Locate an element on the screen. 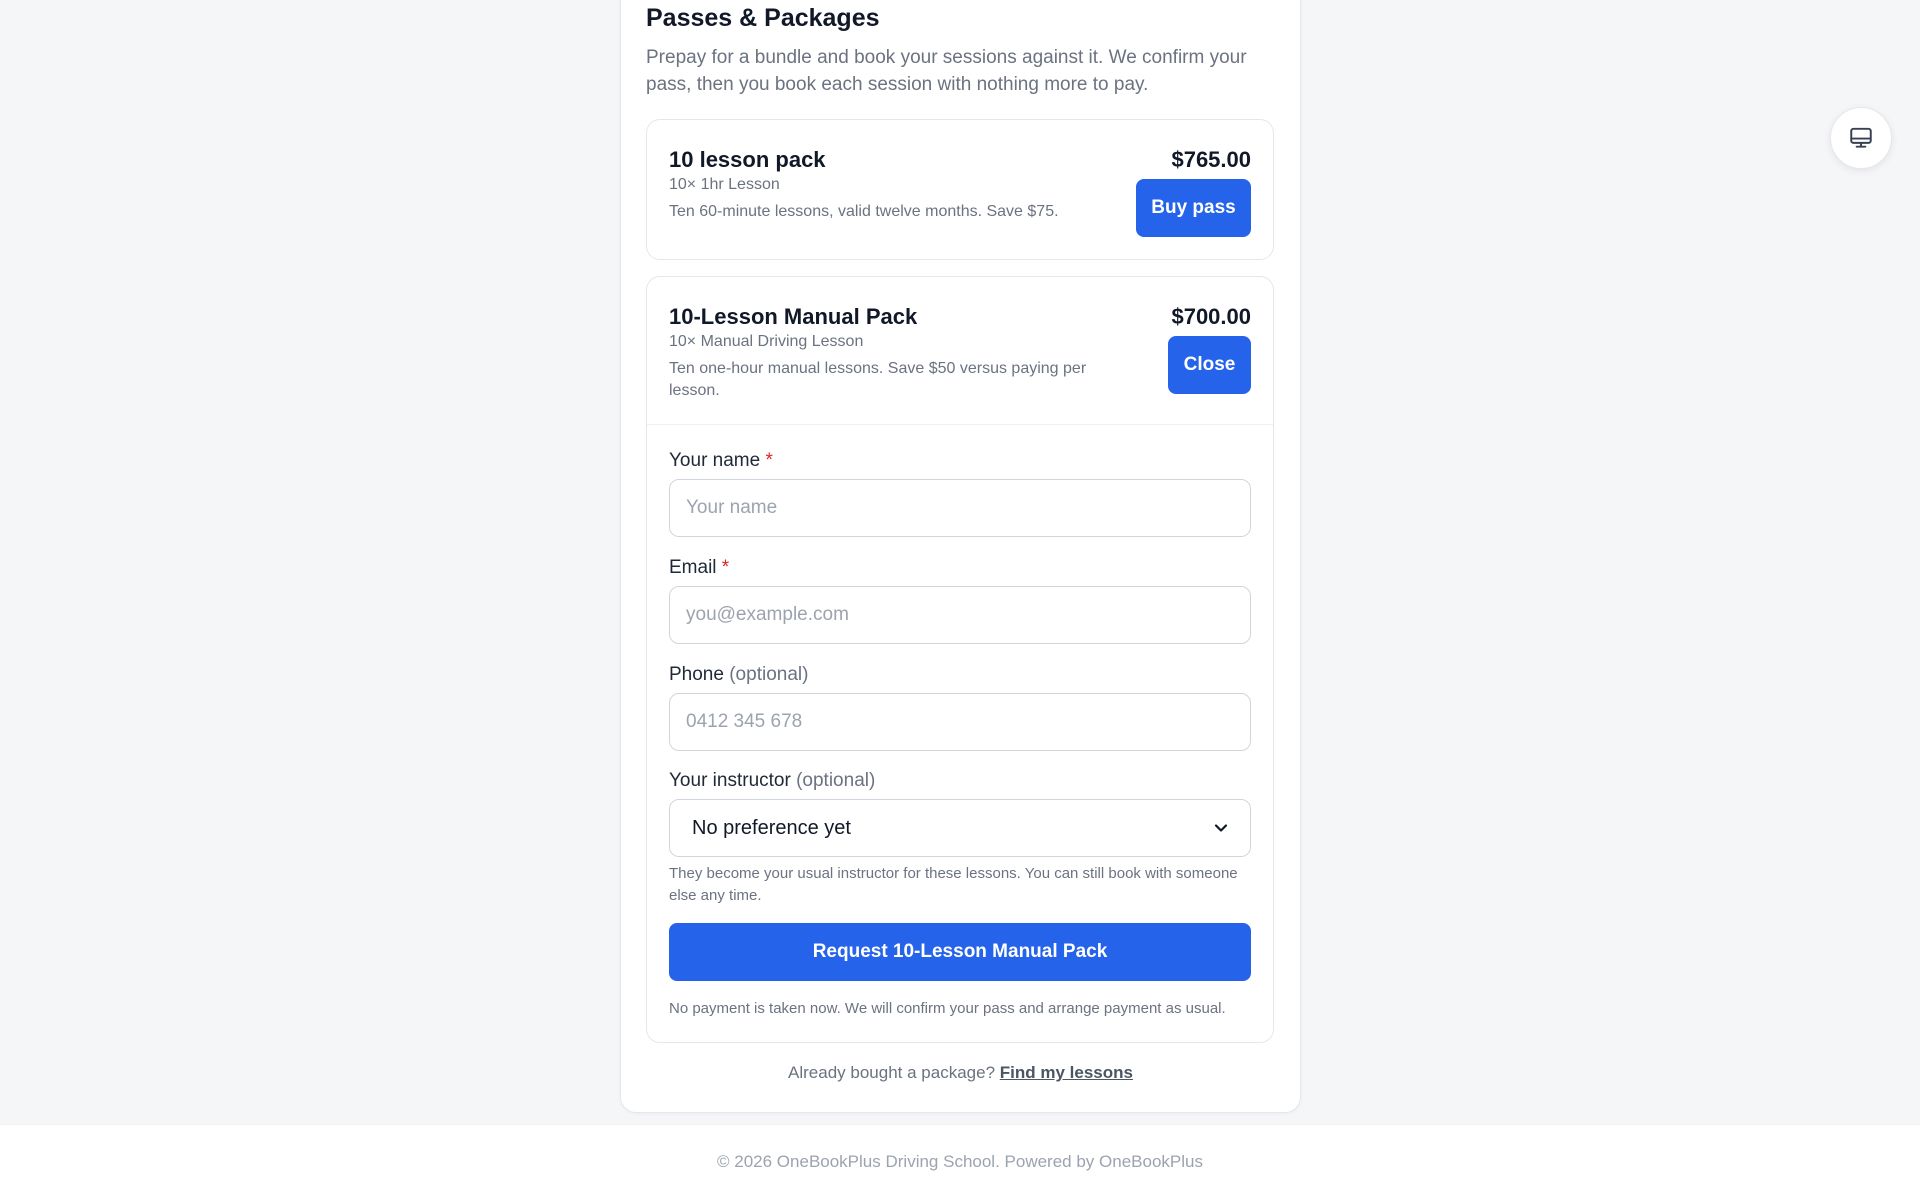  email-label-text: Email is located at coordinates (693, 567).